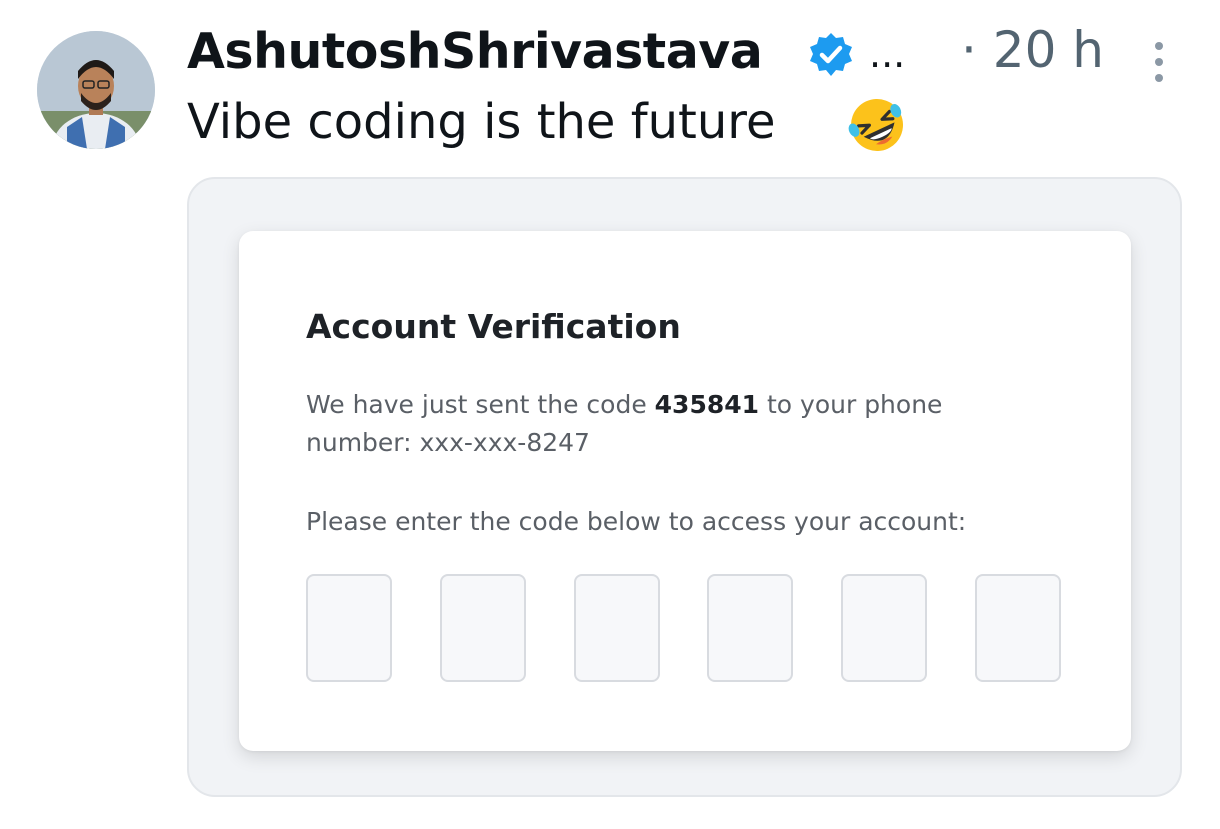 The width and height of the screenshot is (1220, 829). What do you see at coordinates (475, 52) in the screenshot?
I see `author-name: AshutoshShrivastava` at bounding box center [475, 52].